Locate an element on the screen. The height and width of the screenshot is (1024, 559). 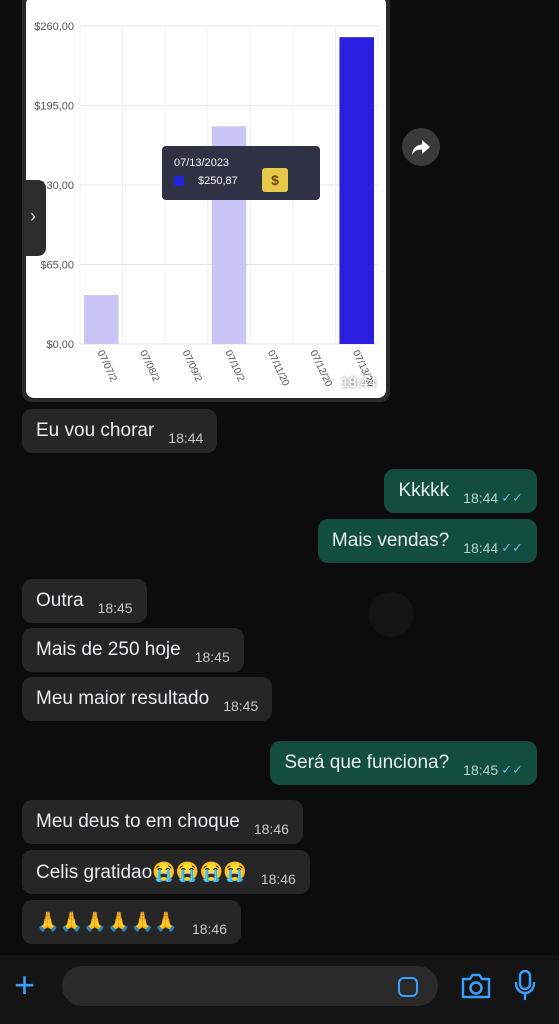
composer-bar: + is located at coordinates (279, 989).